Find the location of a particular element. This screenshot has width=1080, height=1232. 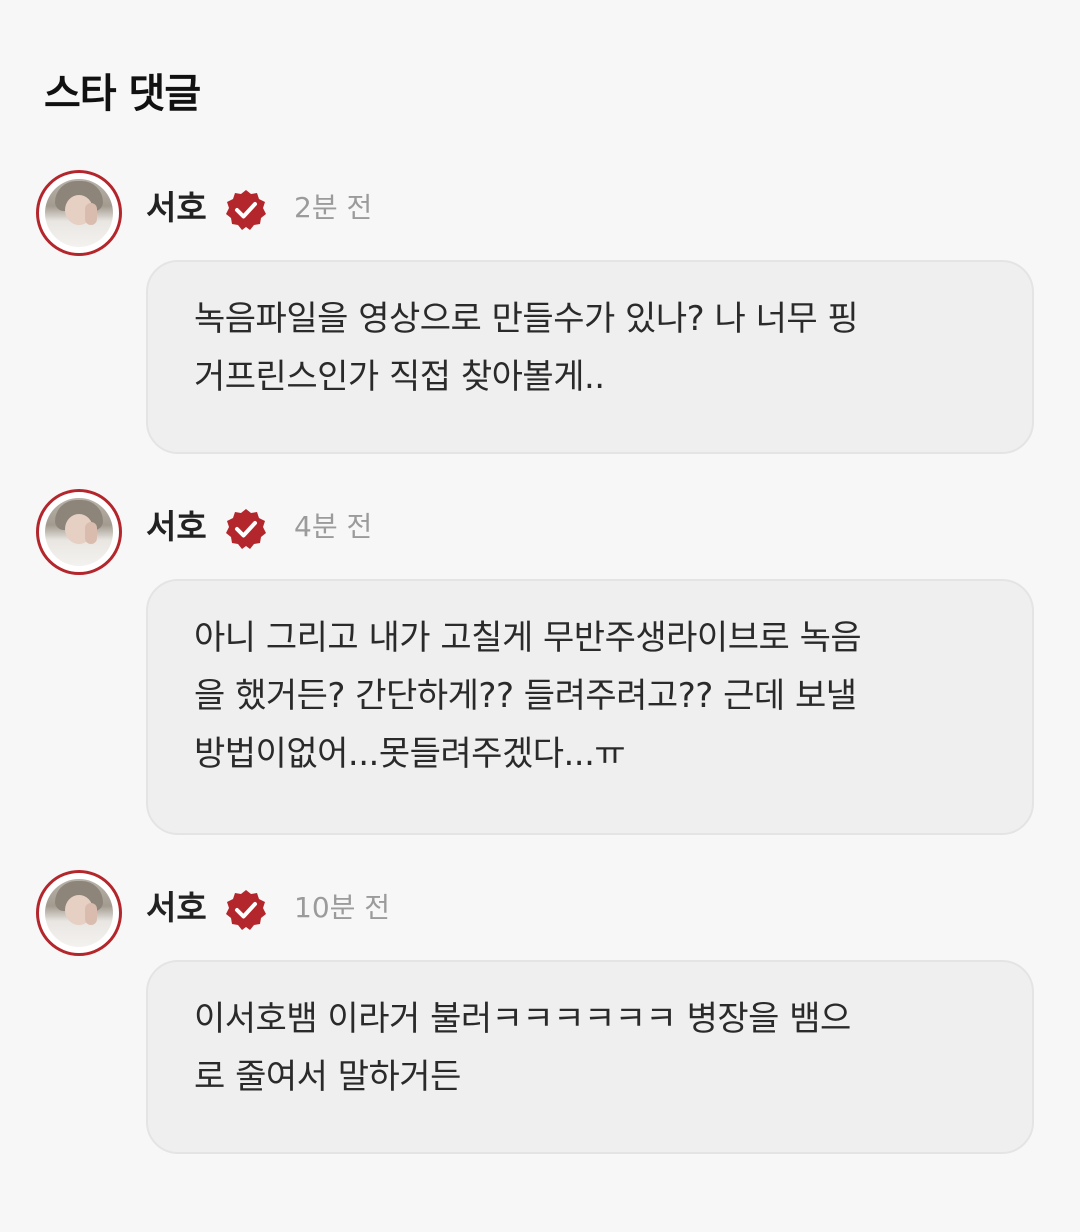

comment-timestamp: 10분 전 is located at coordinates (342, 907).